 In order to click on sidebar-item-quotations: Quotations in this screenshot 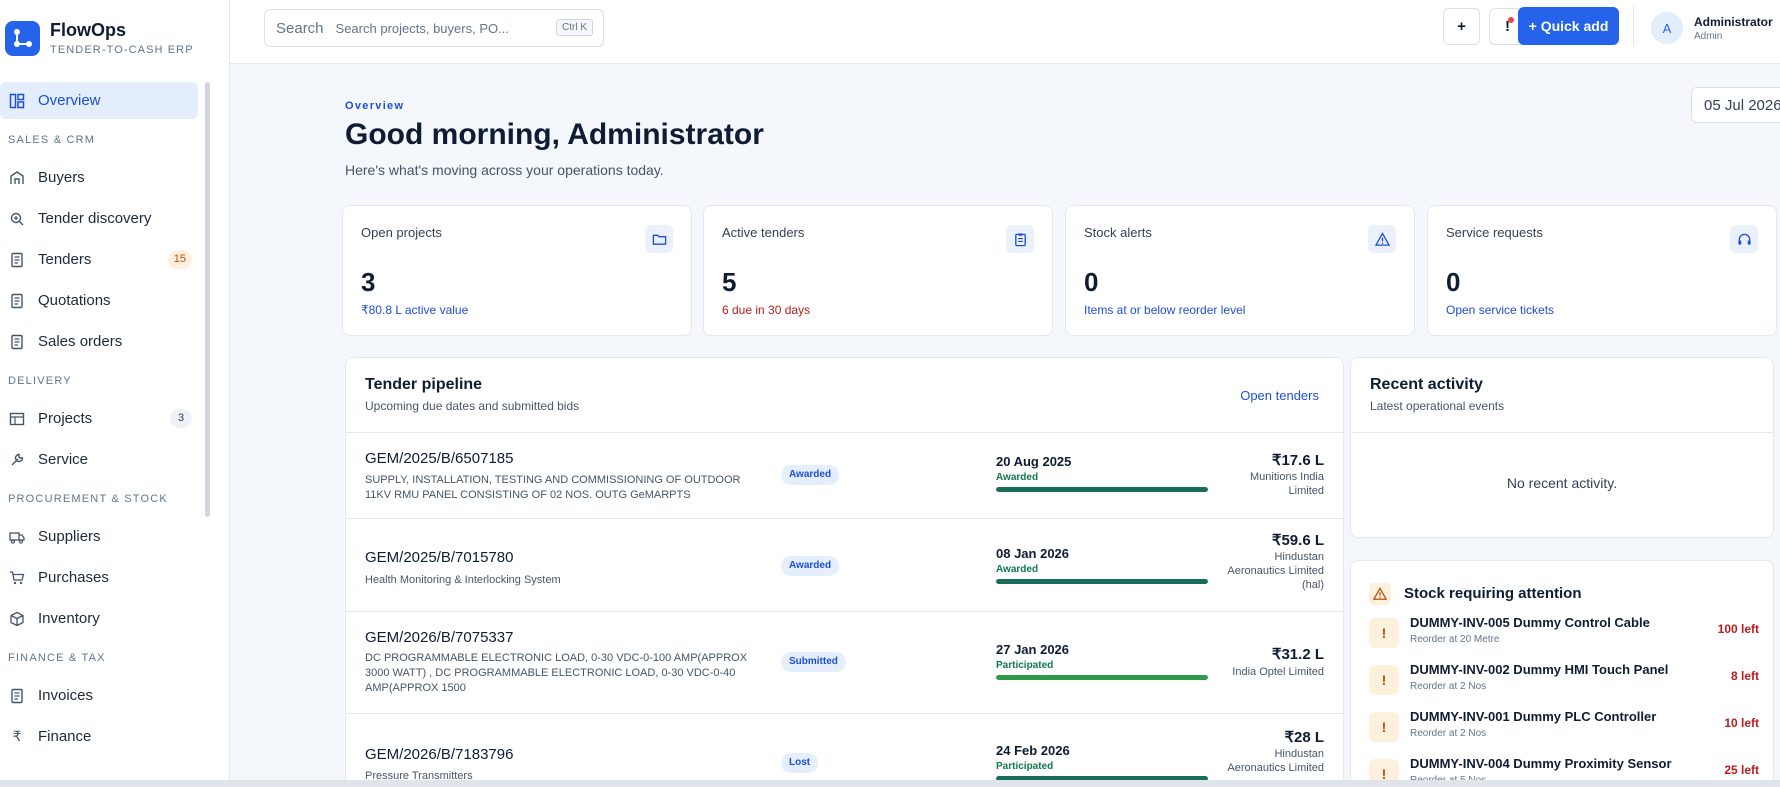, I will do `click(102, 300)`.